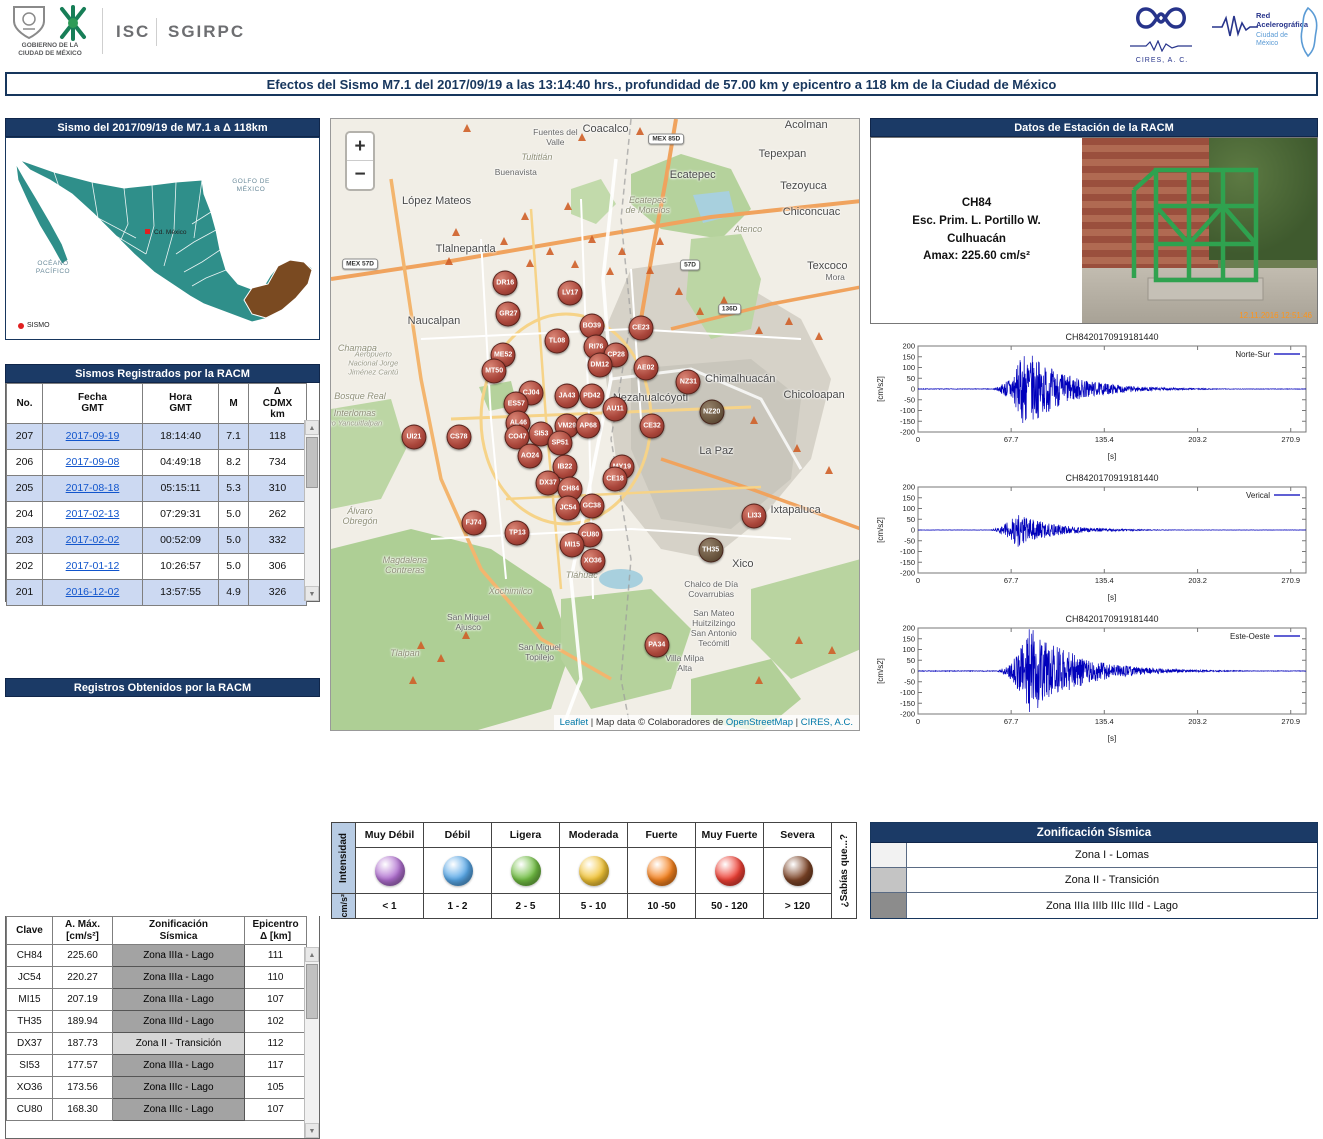  I want to click on station-marker-DM12: DM12, so click(600, 365).